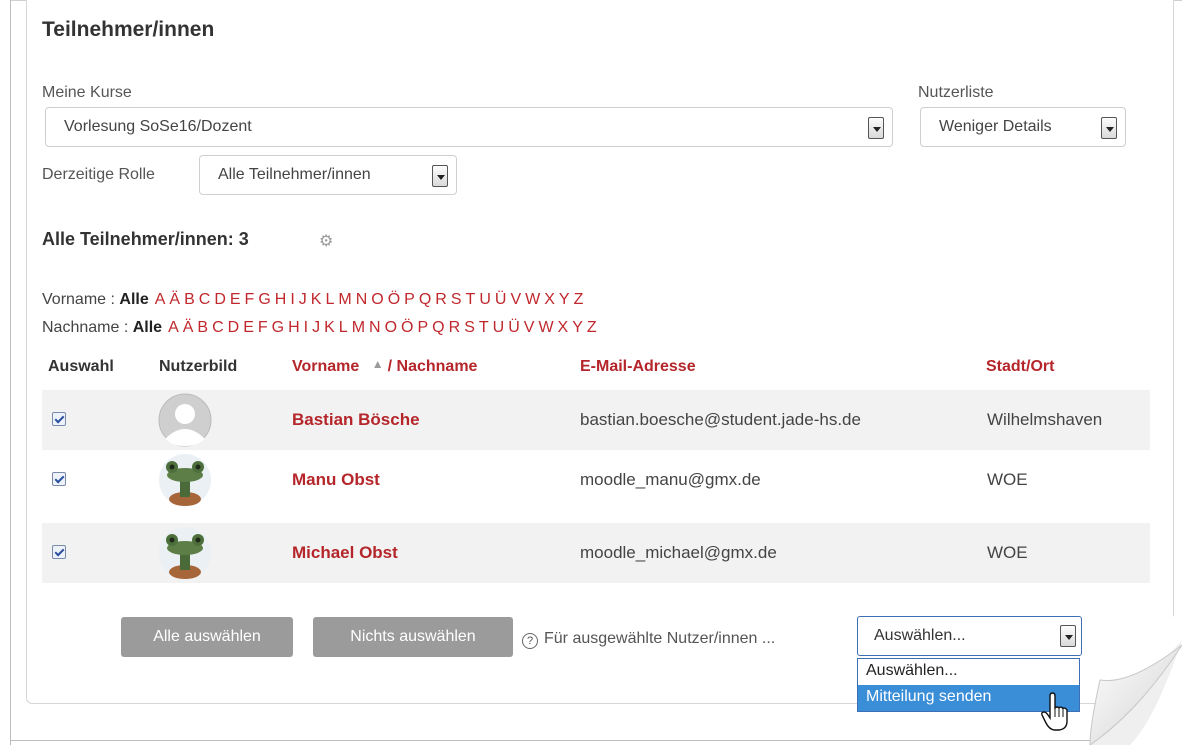 The width and height of the screenshot is (1182, 745). What do you see at coordinates (1020, 367) in the screenshot?
I see `column-header-city: Stadt/Ort` at bounding box center [1020, 367].